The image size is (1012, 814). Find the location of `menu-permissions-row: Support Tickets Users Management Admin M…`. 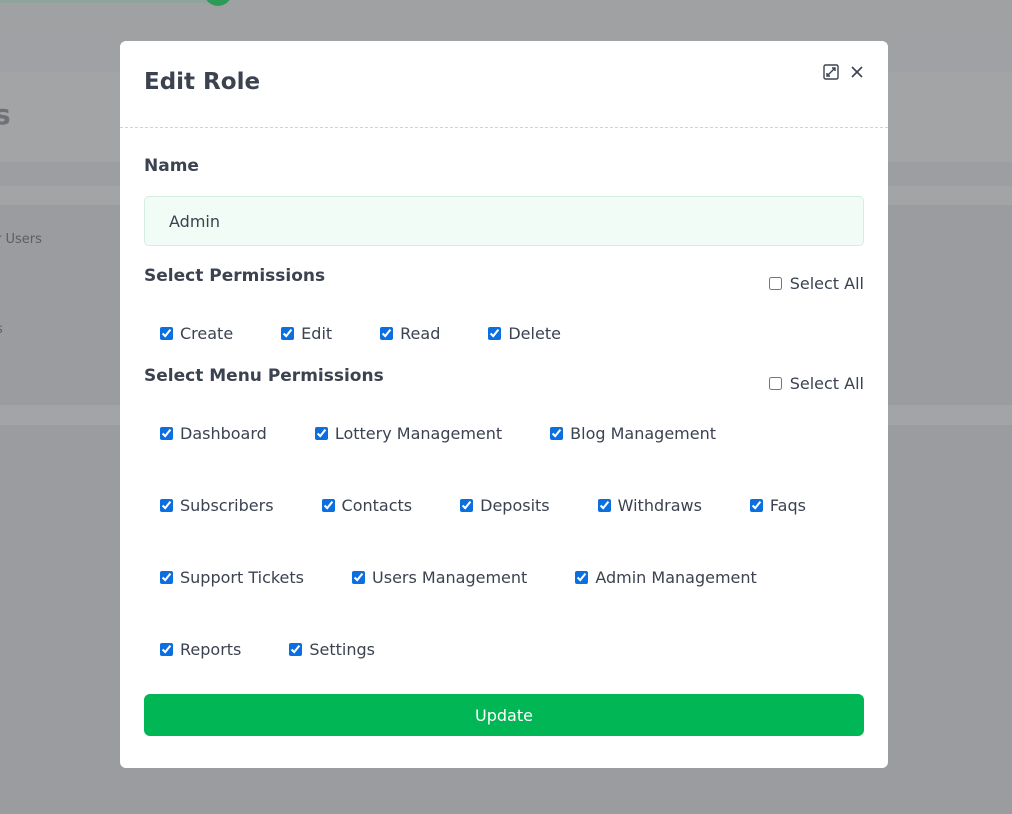

menu-permissions-row: Support Tickets Users Management Admin M… is located at coordinates (475, 577).